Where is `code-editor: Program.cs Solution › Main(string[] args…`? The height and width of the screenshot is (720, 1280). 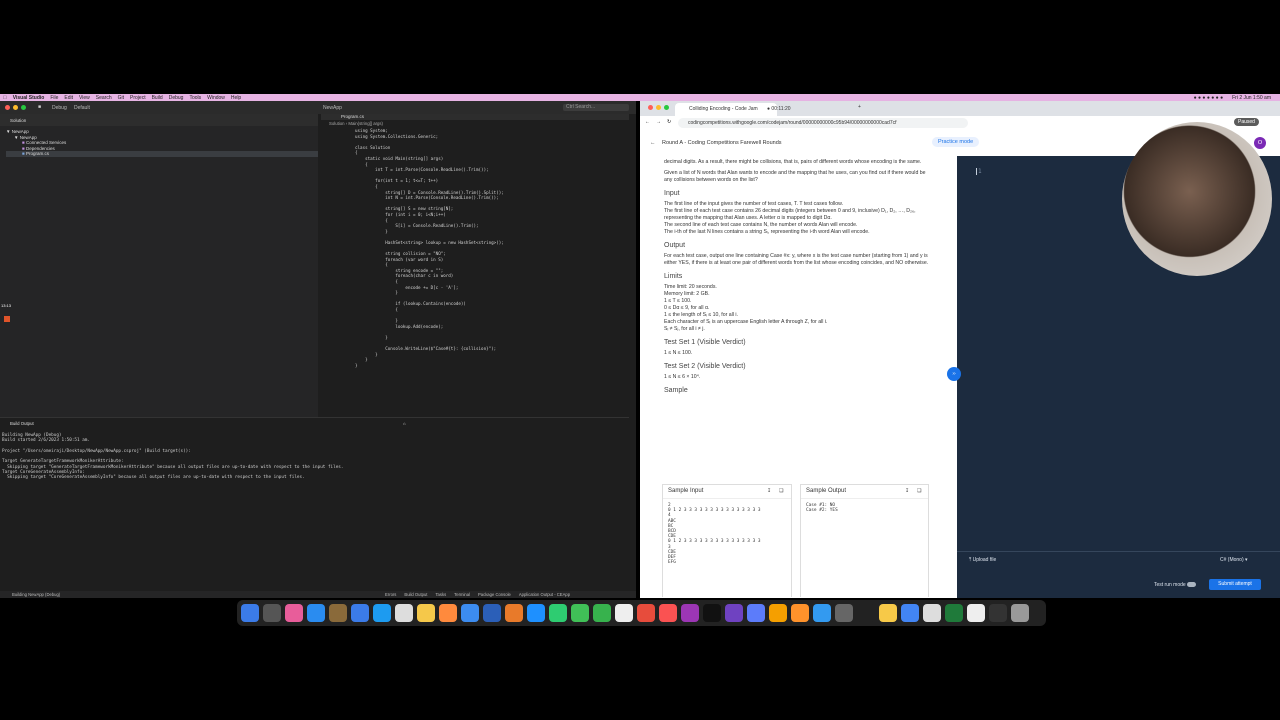 code-editor: Program.cs Solution › Main(string[] args… is located at coordinates (475, 265).